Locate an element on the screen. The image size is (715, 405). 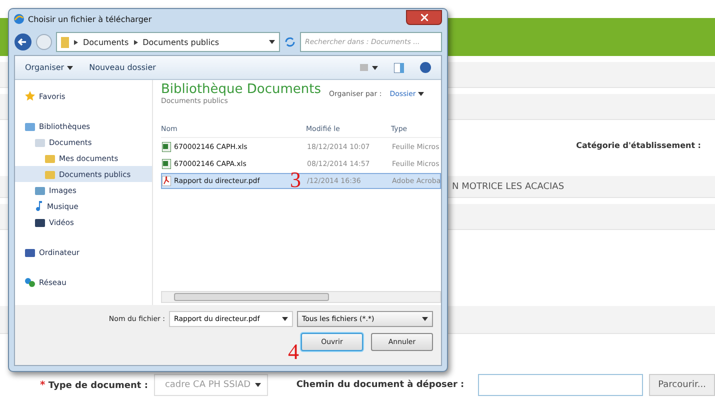
annotation-number: 4 is located at coordinates (293, 352).